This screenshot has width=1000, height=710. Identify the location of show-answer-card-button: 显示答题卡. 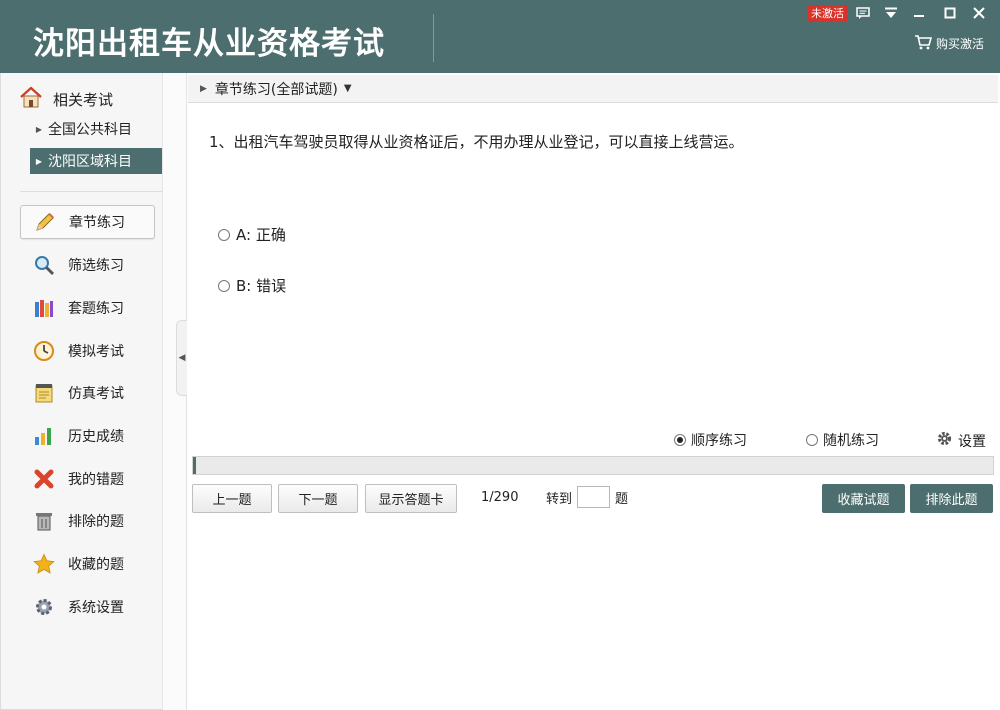
(411, 498).